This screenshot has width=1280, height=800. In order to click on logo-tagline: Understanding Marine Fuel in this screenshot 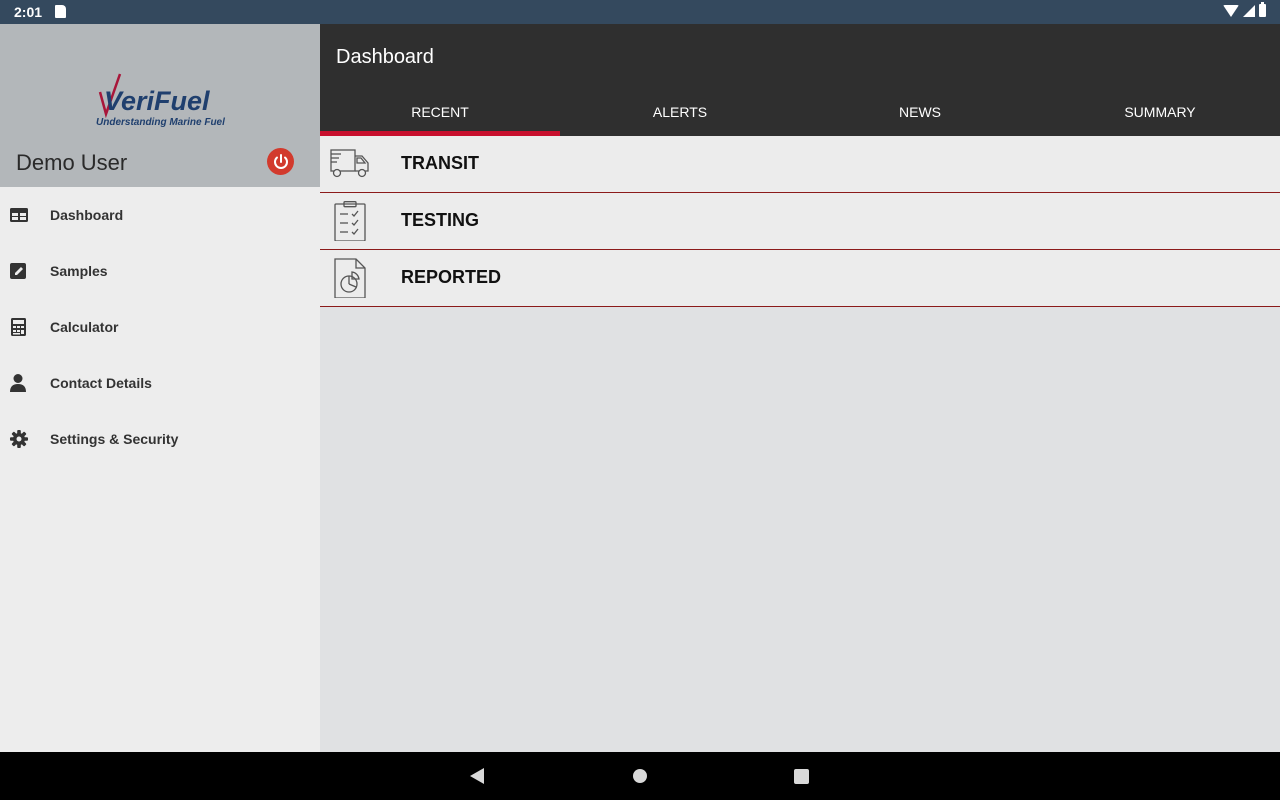, I will do `click(160, 122)`.